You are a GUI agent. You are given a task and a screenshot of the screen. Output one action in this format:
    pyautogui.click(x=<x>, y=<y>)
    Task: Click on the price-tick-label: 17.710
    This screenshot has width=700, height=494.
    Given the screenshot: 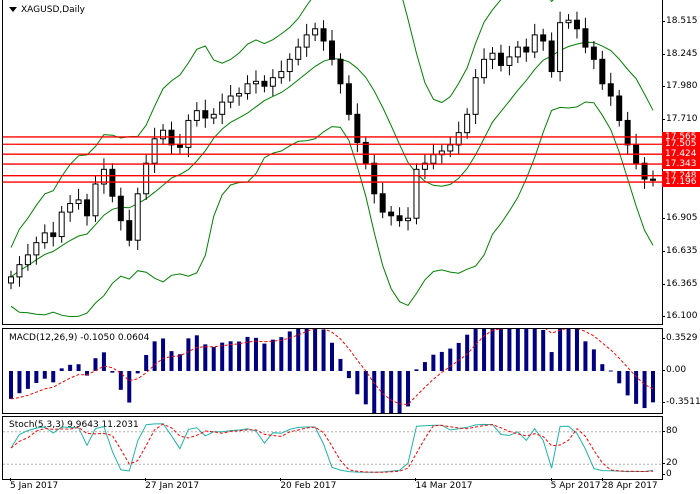 What is the action you would take?
    pyautogui.click(x=680, y=119)
    